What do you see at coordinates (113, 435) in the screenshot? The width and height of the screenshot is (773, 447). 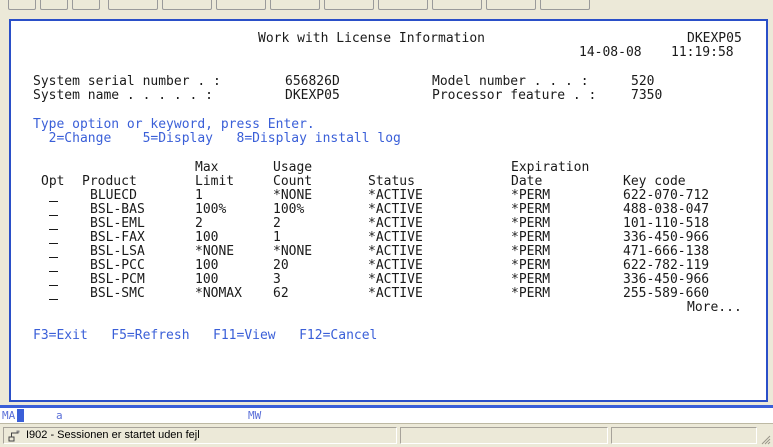 I see `status-message: I902 - Sessionen er startet uden fejl` at bounding box center [113, 435].